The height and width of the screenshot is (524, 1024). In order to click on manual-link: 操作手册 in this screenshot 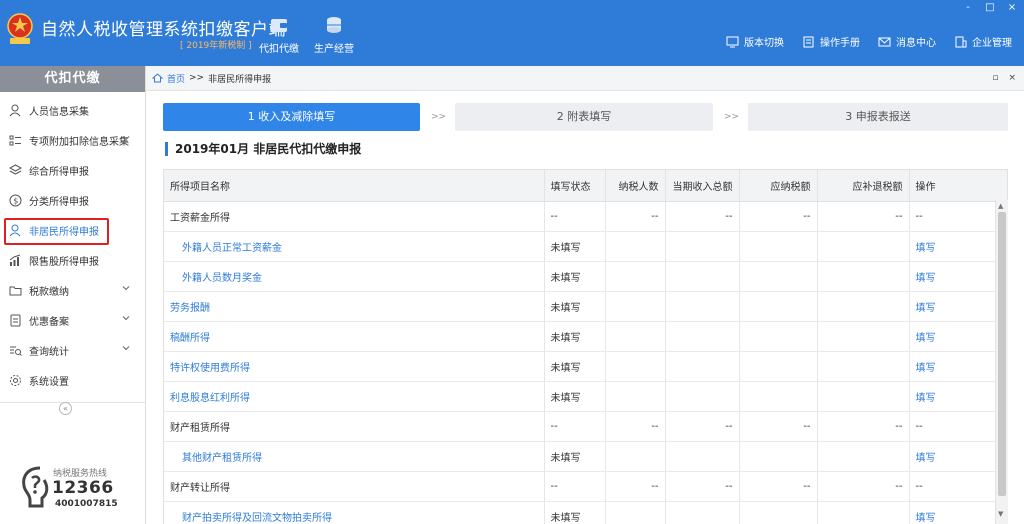, I will do `click(831, 41)`.